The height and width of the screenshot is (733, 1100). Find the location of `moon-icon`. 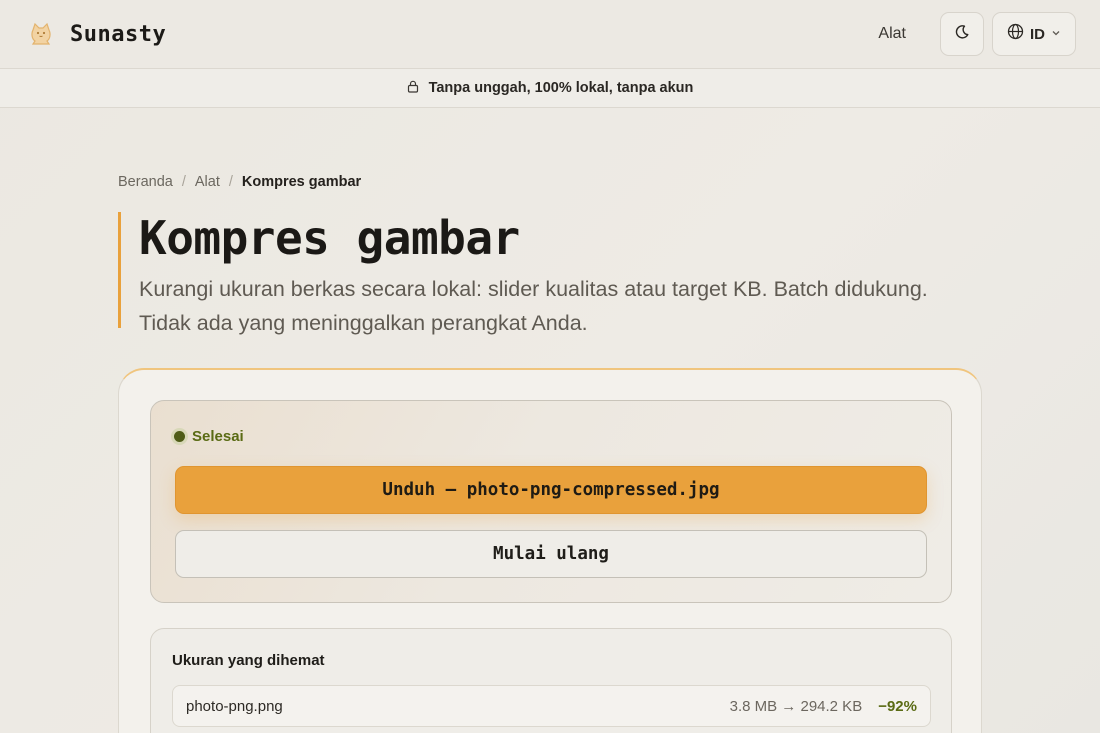

moon-icon is located at coordinates (962, 34).